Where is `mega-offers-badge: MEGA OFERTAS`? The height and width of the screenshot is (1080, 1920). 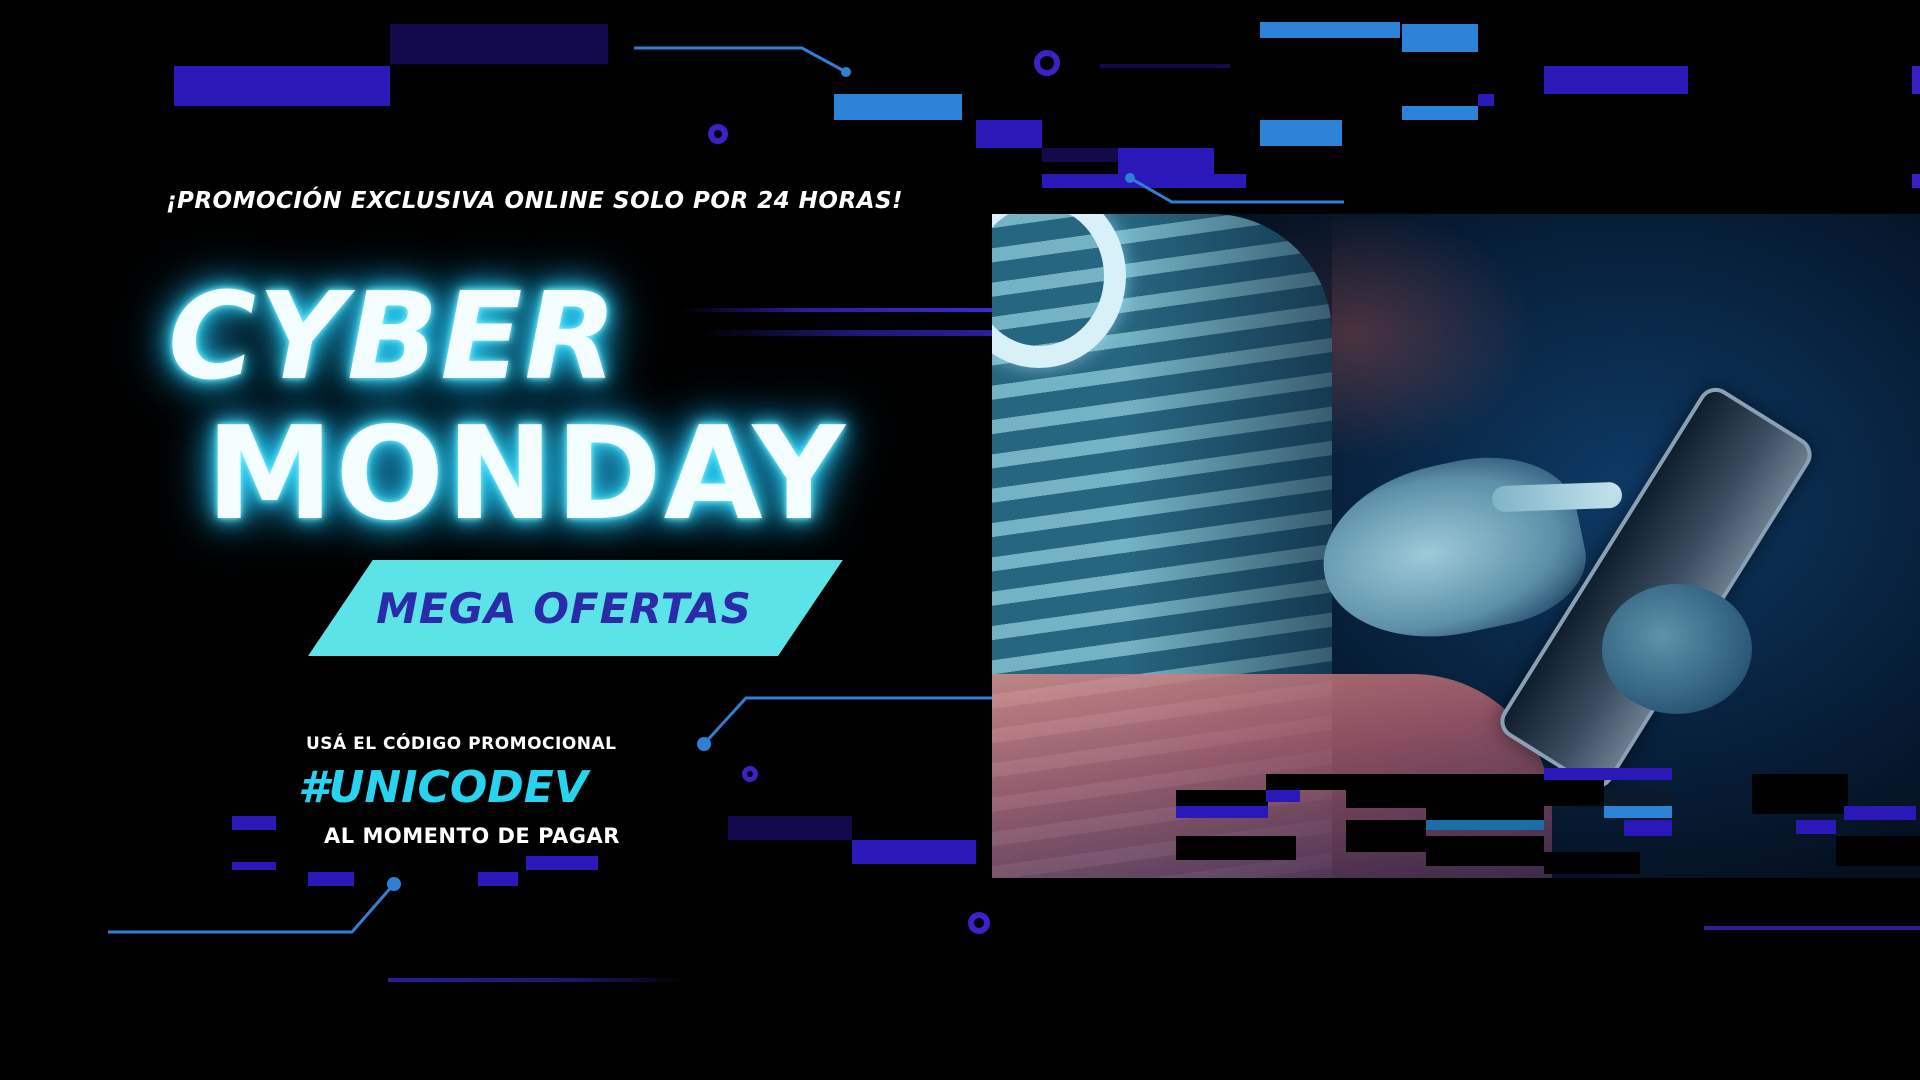
mega-offers-badge: MEGA OFERTAS is located at coordinates (543, 608).